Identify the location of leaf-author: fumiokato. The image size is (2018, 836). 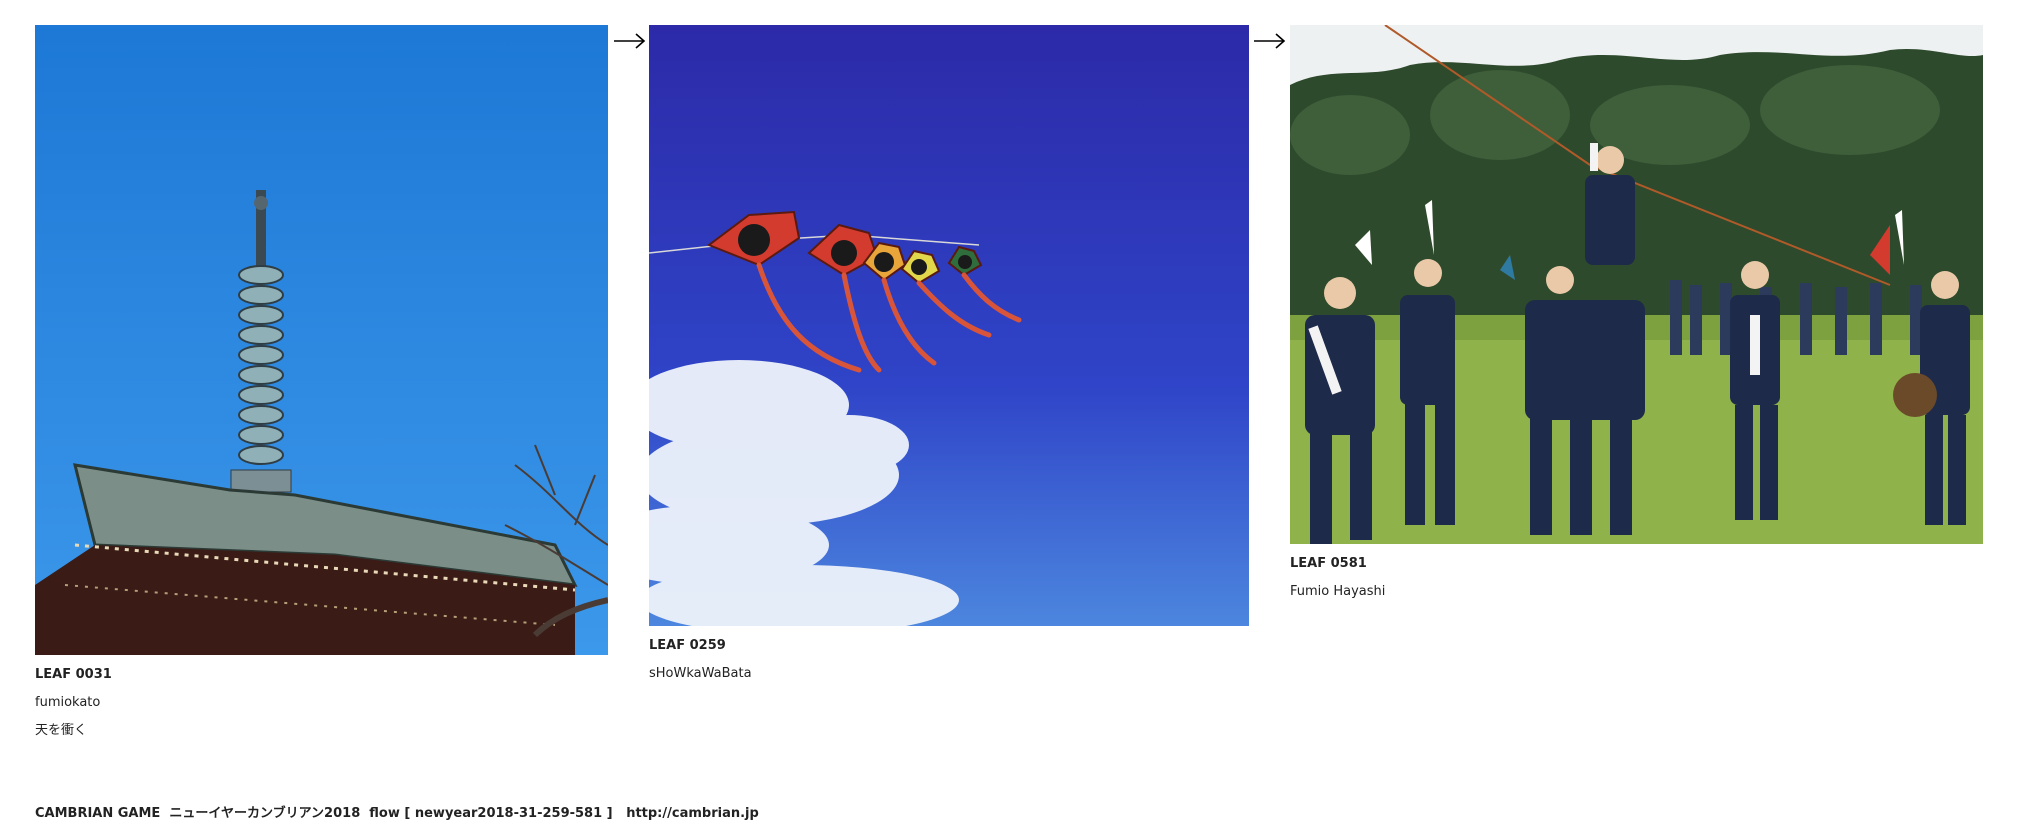
(321, 703).